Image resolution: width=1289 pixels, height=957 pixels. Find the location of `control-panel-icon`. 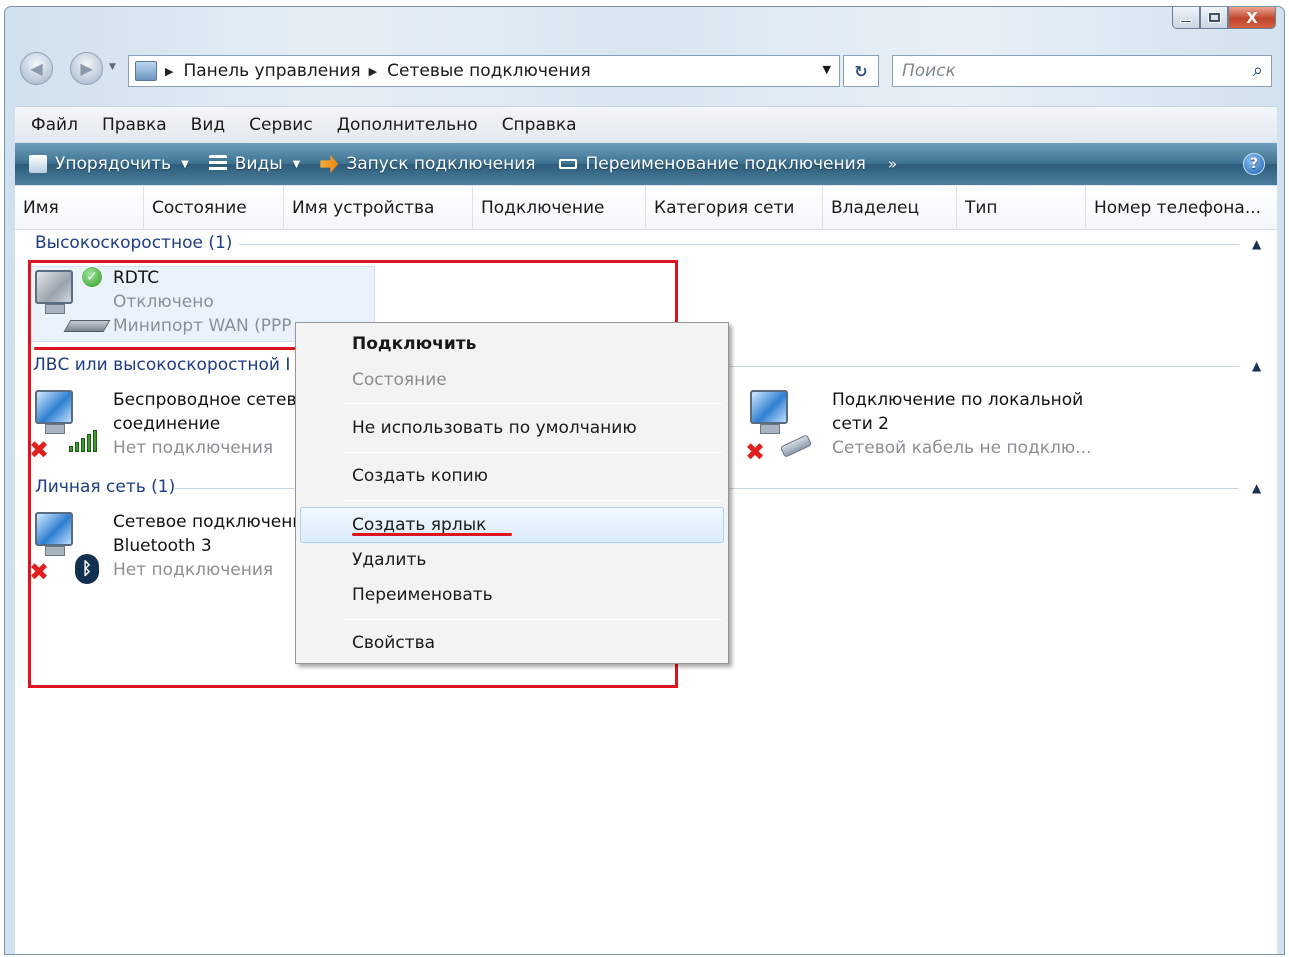

control-panel-icon is located at coordinates (146, 71).